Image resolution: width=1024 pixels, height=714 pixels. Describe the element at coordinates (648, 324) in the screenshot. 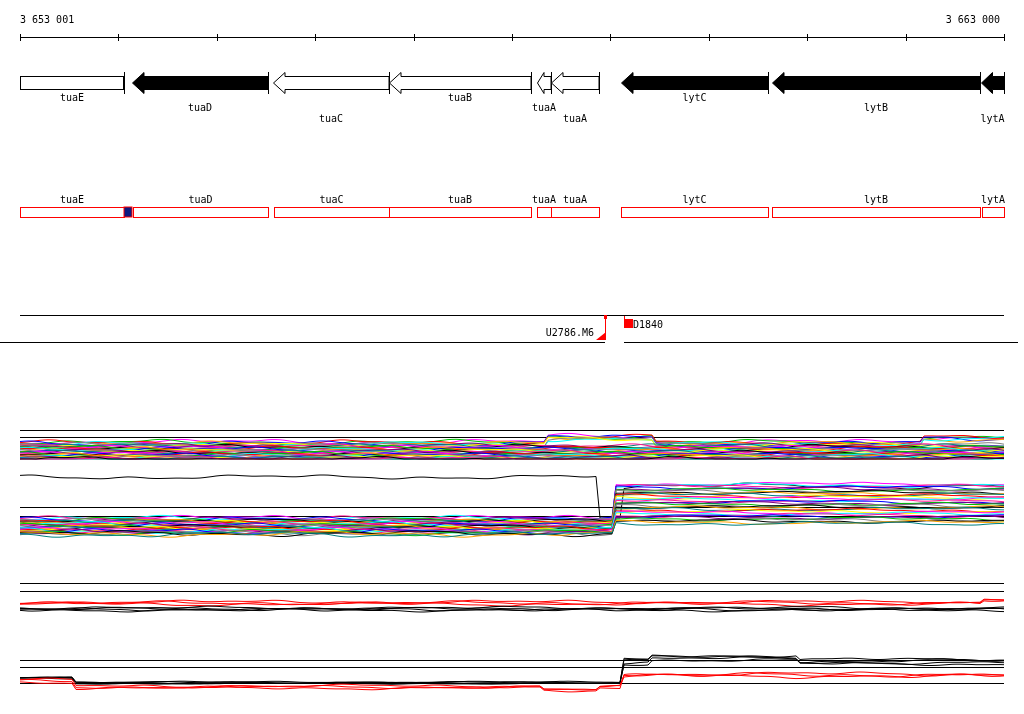

I see `marker-label: D1840` at that location.